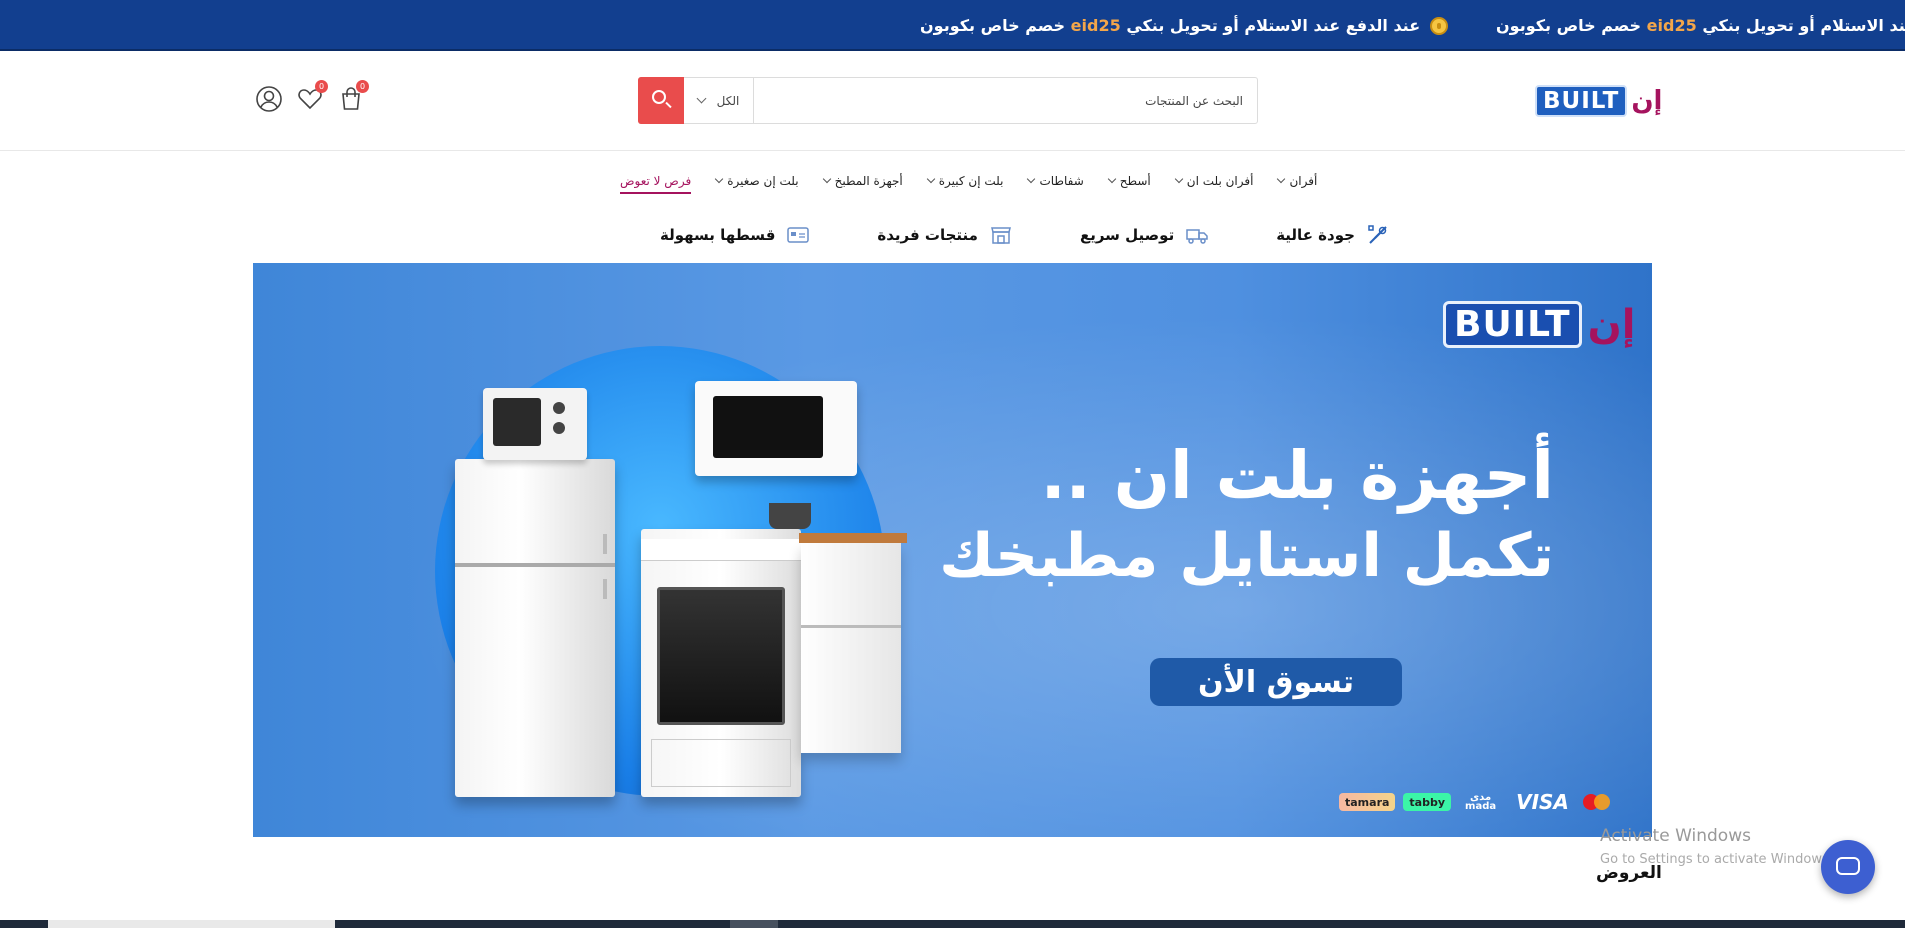 Image resolution: width=1905 pixels, height=928 pixels. What do you see at coordinates (535, 424) in the screenshot?
I see `small-microwave-image` at bounding box center [535, 424].